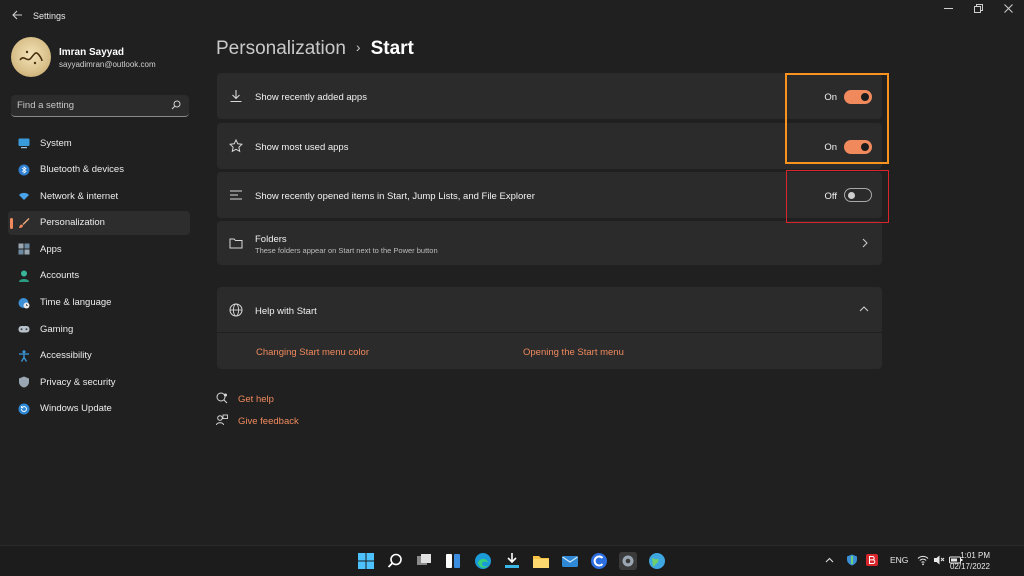 The height and width of the screenshot is (576, 1024). Describe the element at coordinates (24, 409) in the screenshot. I see `update-icon` at that location.